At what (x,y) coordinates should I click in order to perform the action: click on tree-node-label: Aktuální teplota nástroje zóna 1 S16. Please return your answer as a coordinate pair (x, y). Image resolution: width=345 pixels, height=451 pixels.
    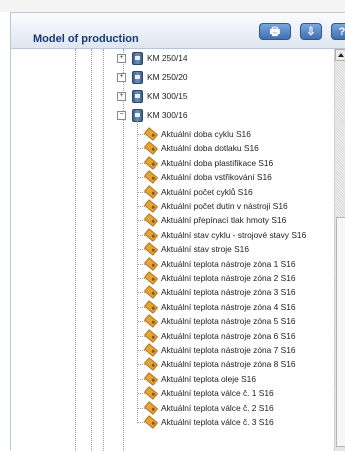
    Looking at the image, I should click on (228, 263).